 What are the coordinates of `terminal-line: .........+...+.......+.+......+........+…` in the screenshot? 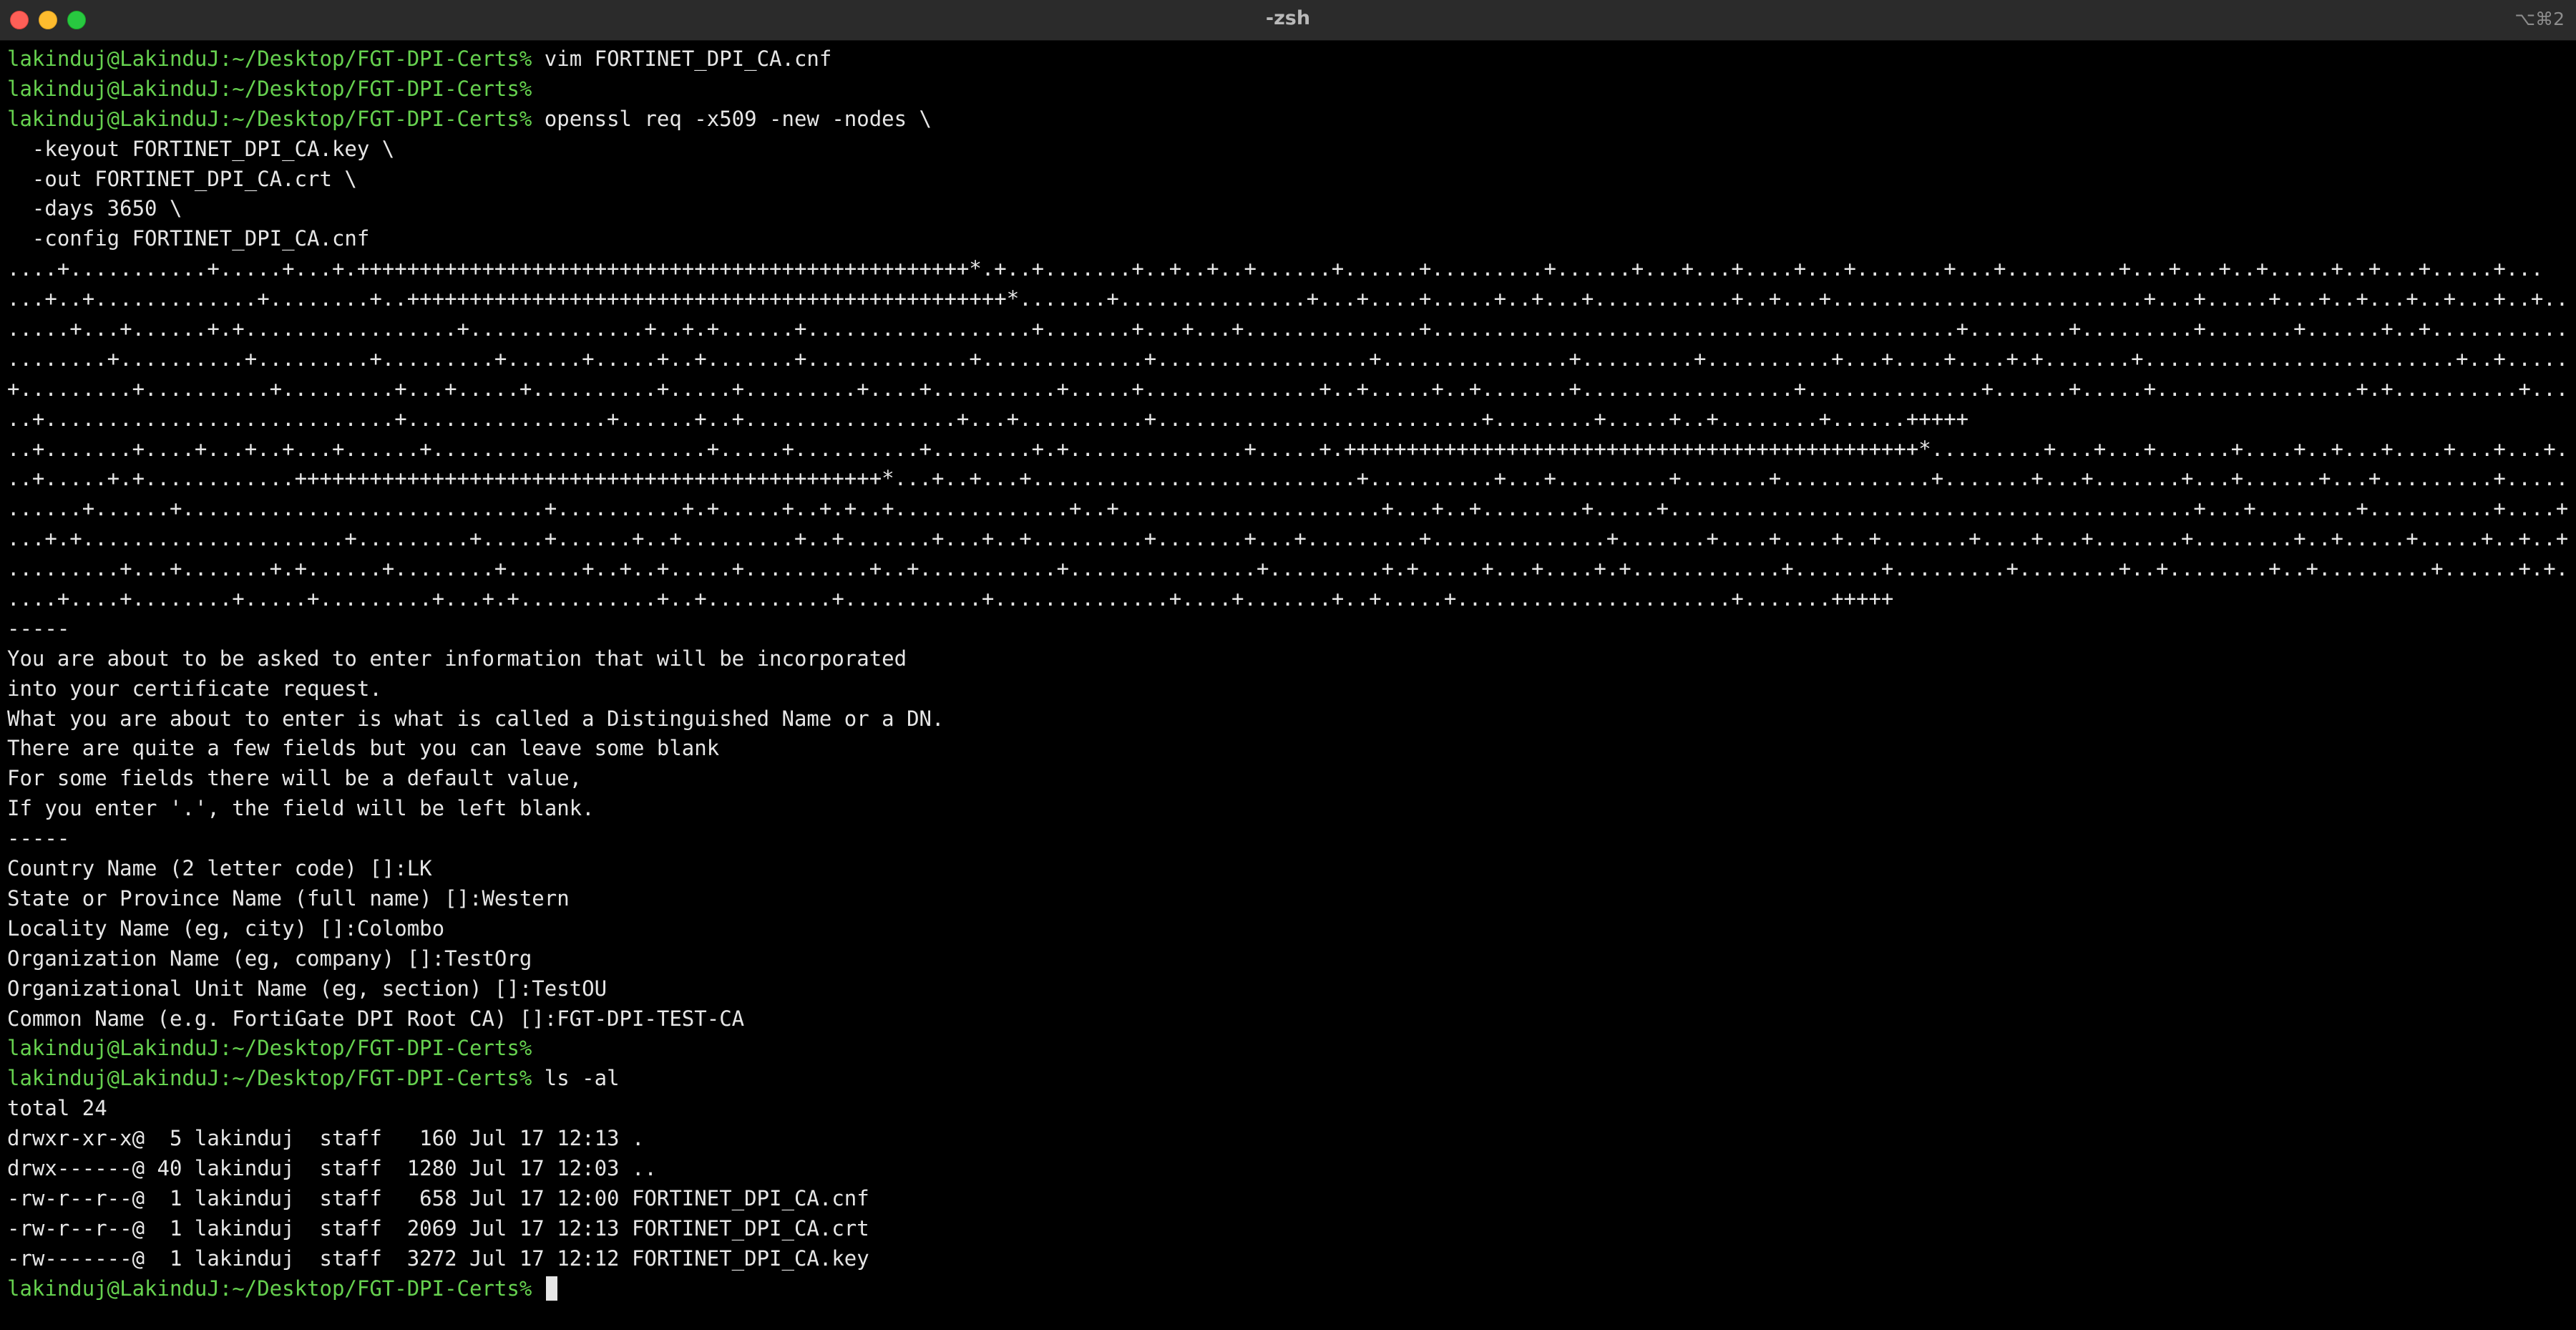 It's located at (1288, 569).